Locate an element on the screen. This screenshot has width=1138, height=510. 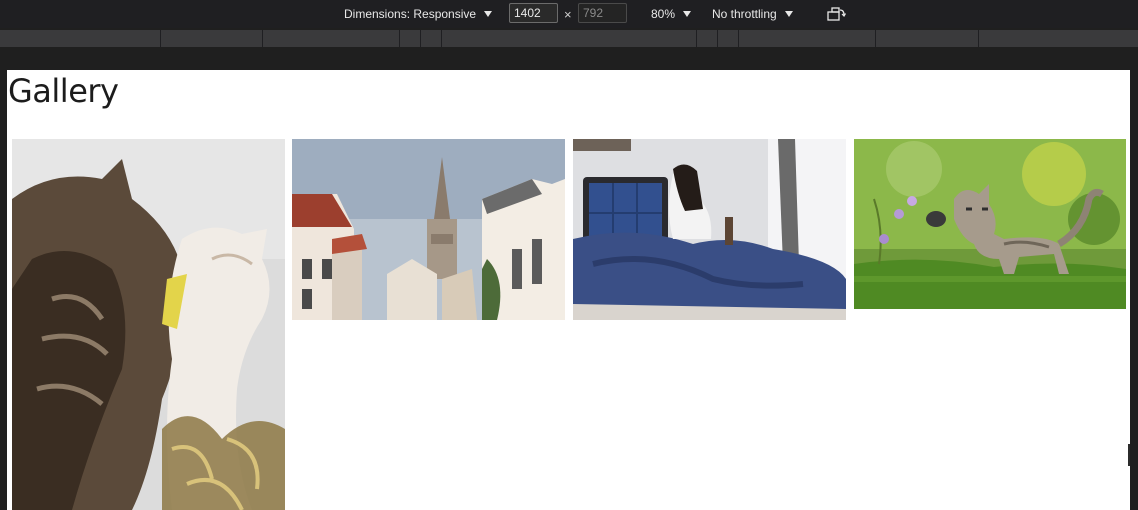
gallery-image-bedroom is located at coordinates (709, 229).